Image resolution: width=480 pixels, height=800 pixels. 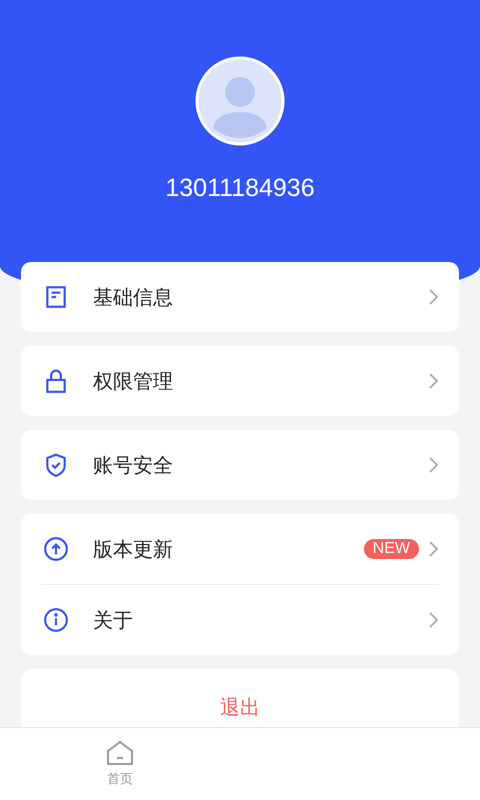 I want to click on menu-item: 关于, so click(x=260, y=620).